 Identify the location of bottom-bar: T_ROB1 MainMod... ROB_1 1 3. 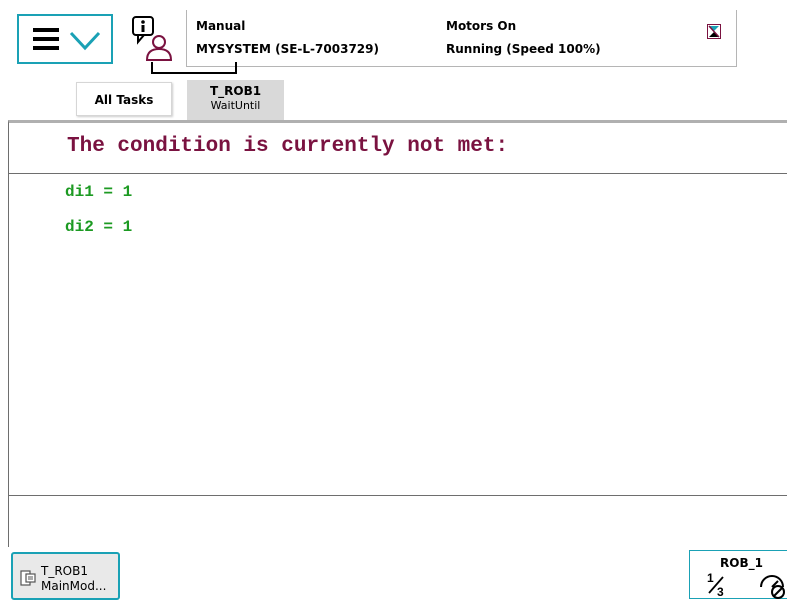
(393, 573).